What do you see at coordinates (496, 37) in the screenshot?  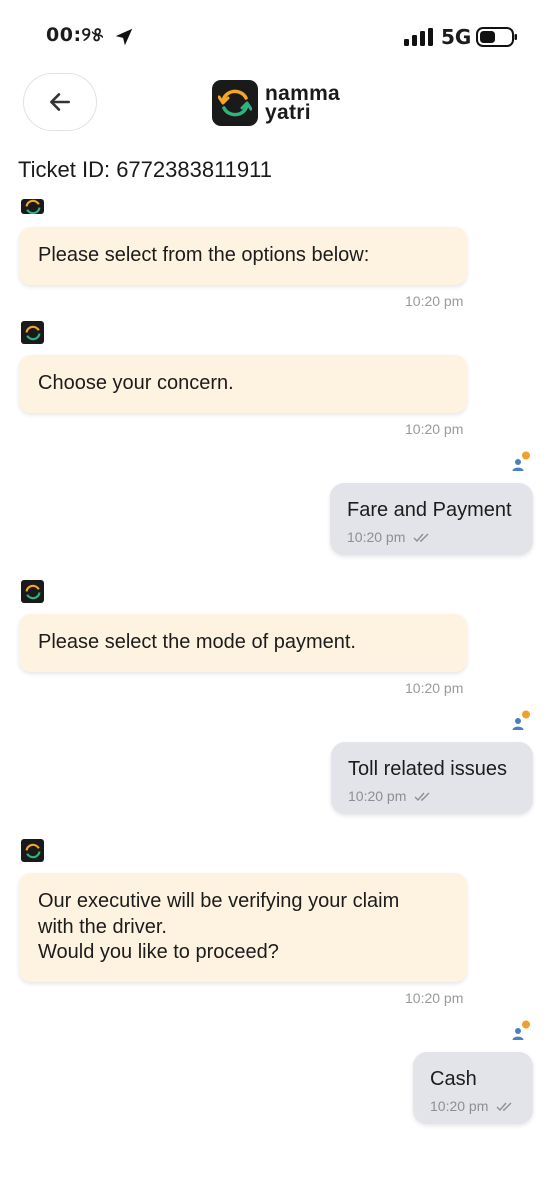 I see `battery-icon` at bounding box center [496, 37].